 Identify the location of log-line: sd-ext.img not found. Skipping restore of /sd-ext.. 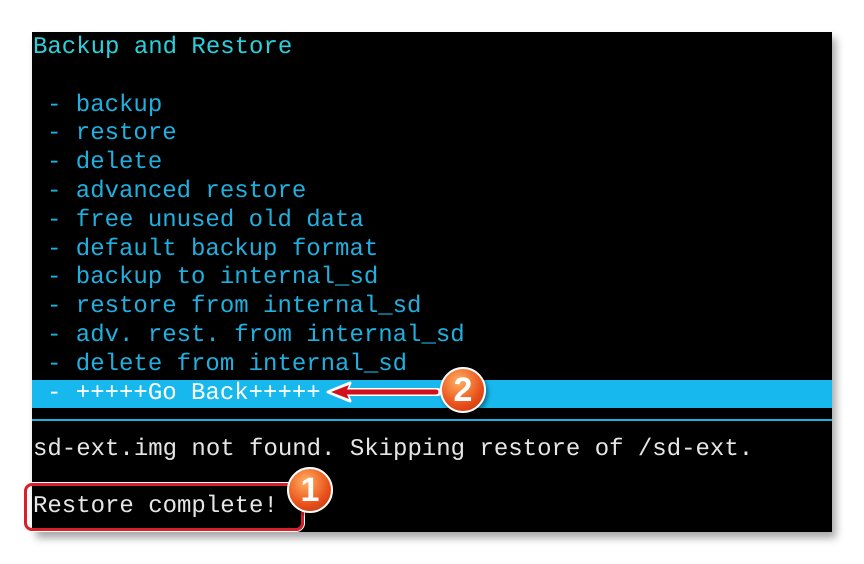
(393, 450).